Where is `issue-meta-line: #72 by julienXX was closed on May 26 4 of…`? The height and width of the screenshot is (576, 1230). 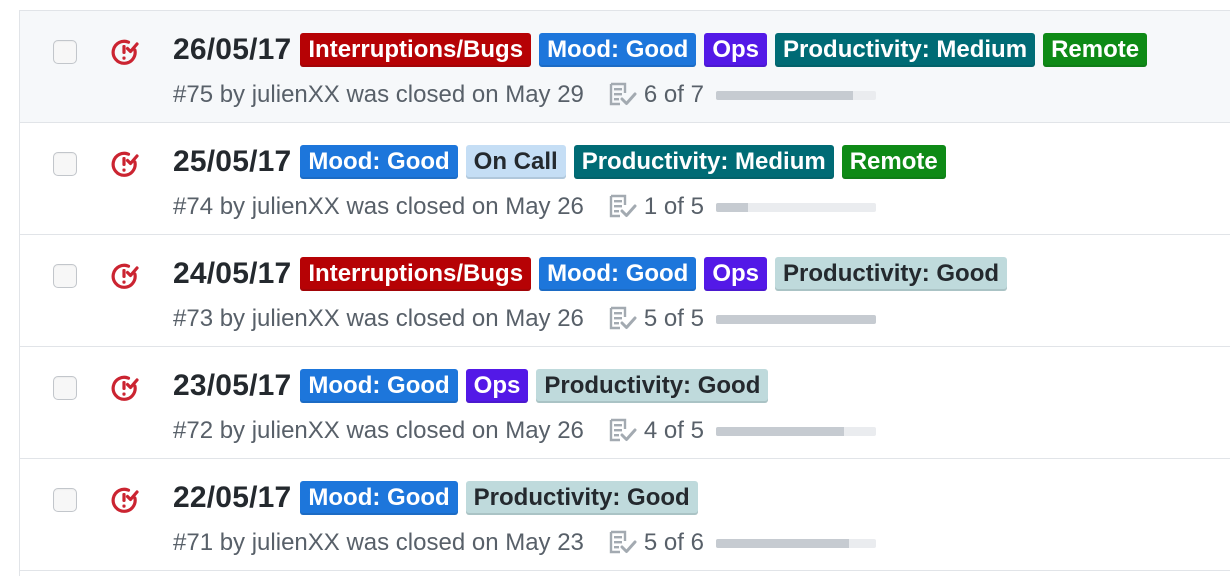 issue-meta-line: #72 by julienXX was closed on May 26 4 of… is located at coordinates (524, 431).